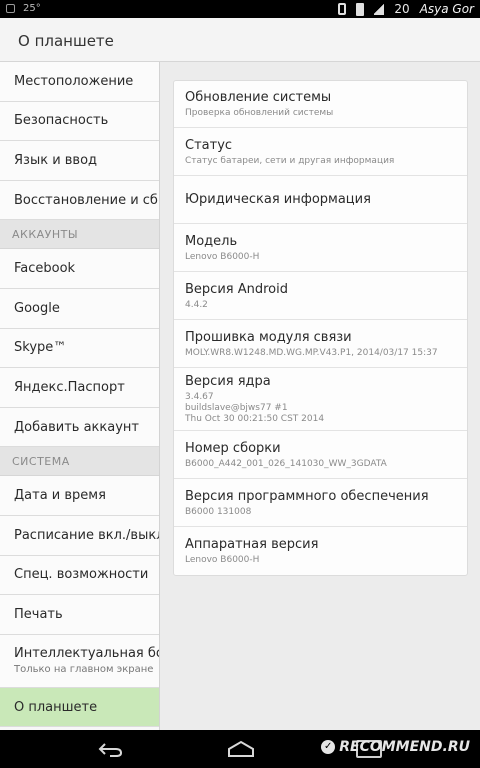 Image resolution: width=480 pixels, height=768 pixels. What do you see at coordinates (290, 160) in the screenshot?
I see `item-subtitle: Статус батареи, сети и другая информация` at bounding box center [290, 160].